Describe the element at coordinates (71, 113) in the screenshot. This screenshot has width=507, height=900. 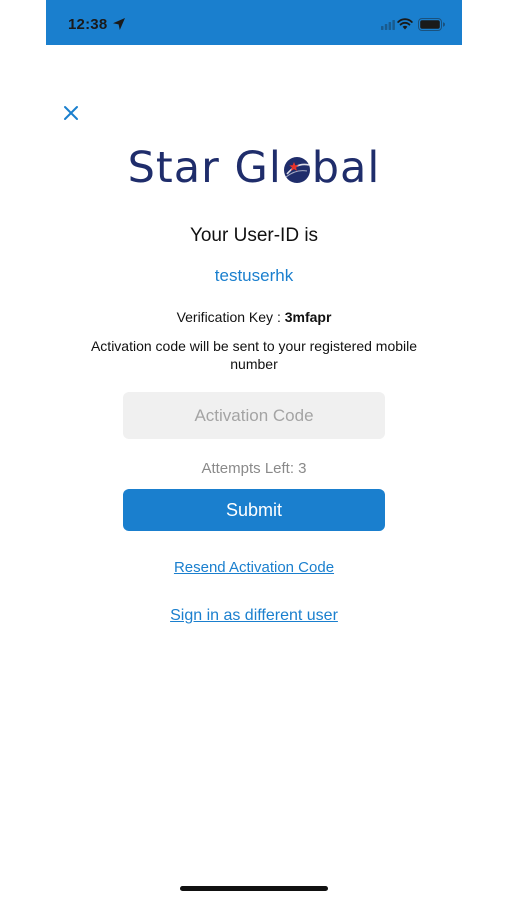
I see `close-icon` at that location.